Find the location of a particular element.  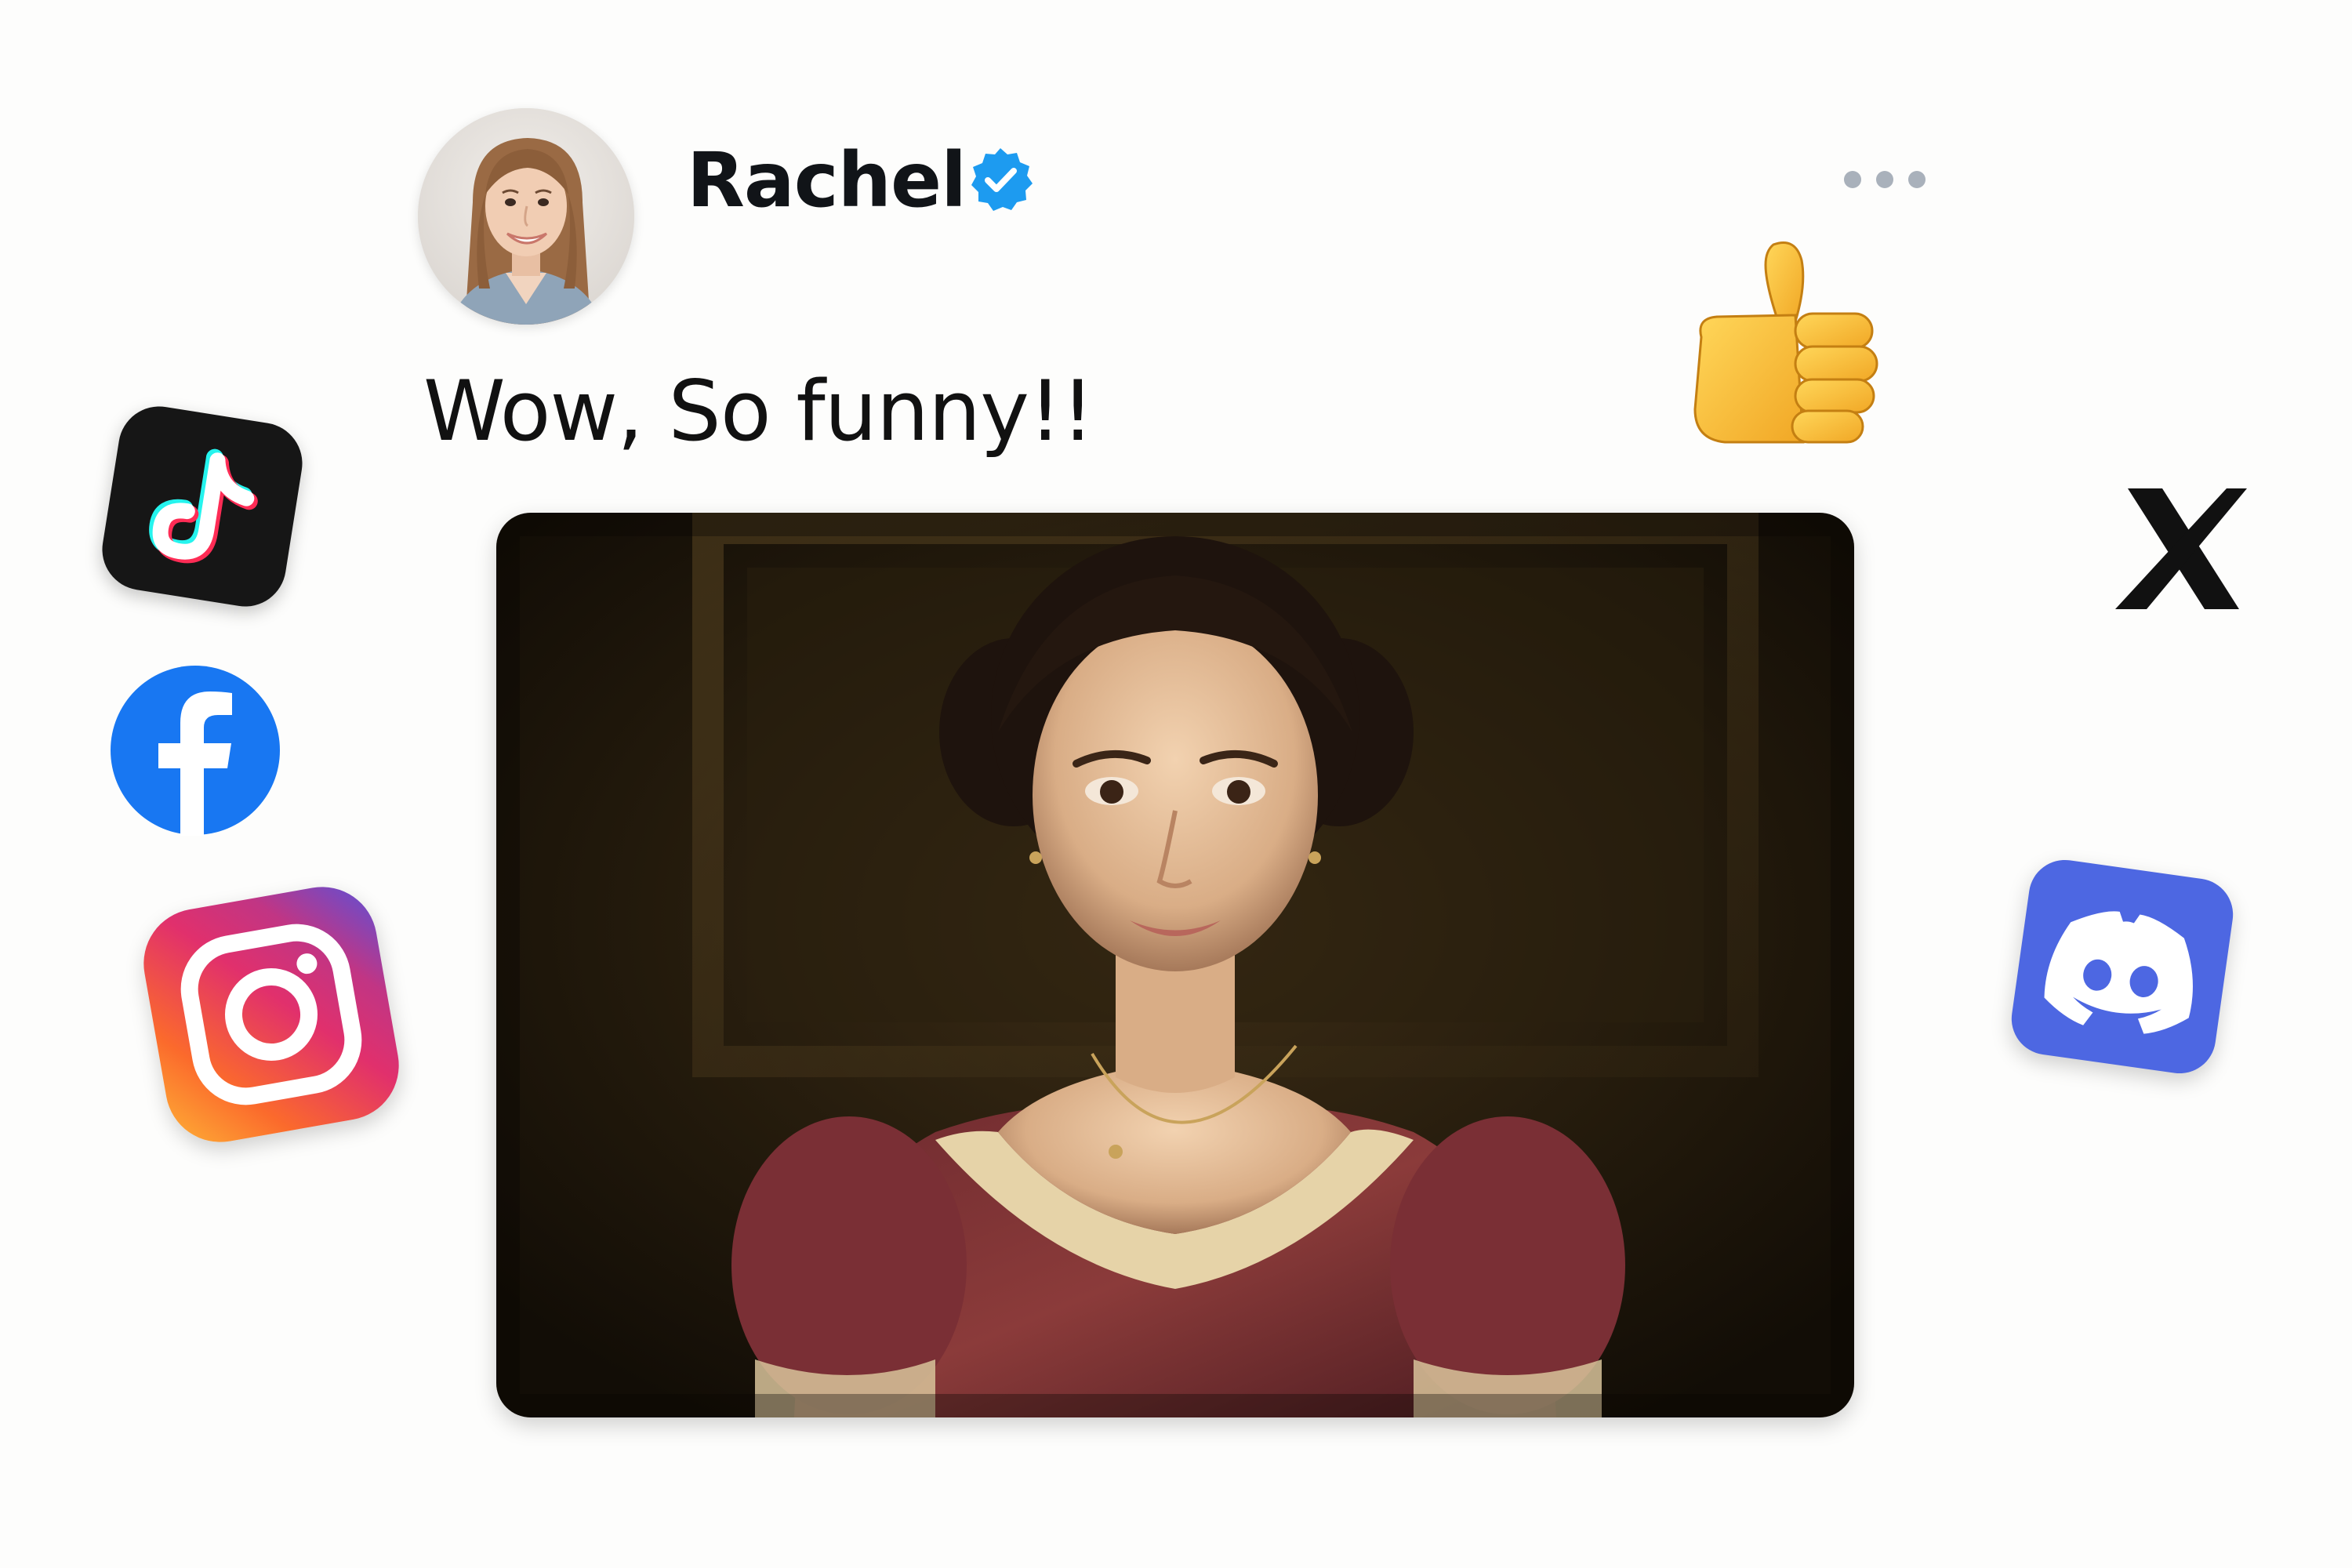

author-avatar is located at coordinates (526, 216).